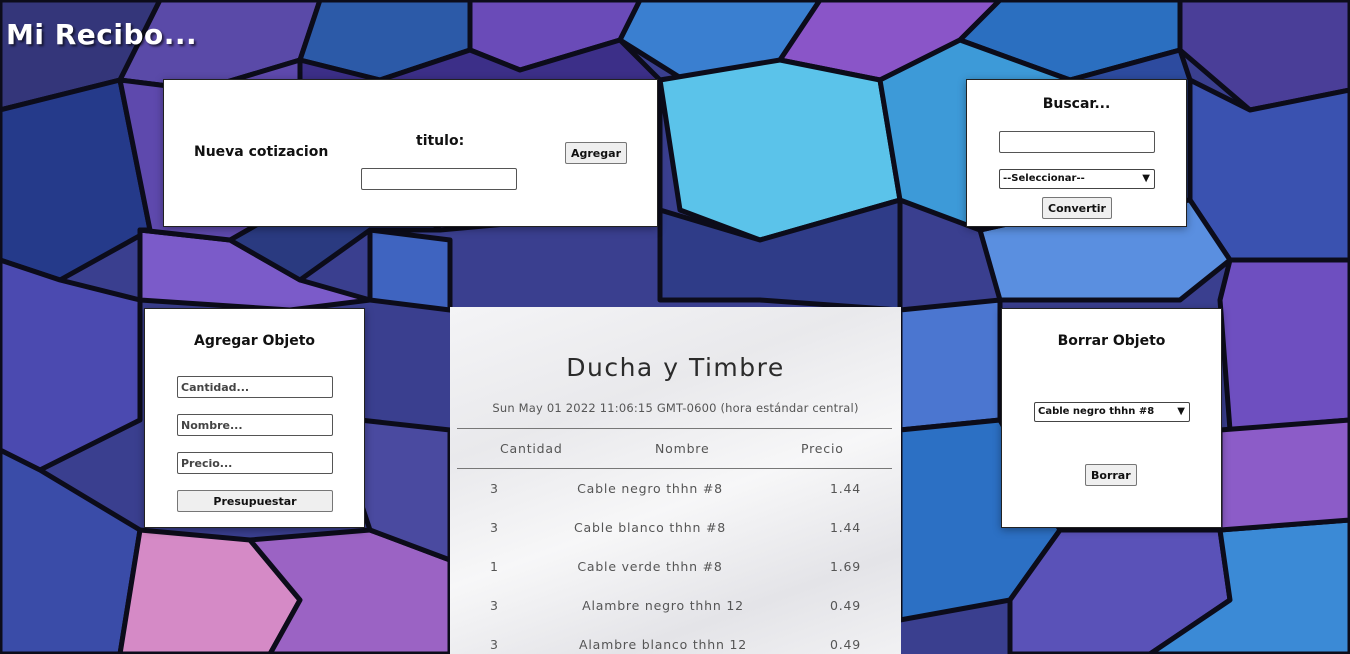  Describe the element at coordinates (650, 488) in the screenshot. I see `row-name: Cable negro thhn #8` at that location.